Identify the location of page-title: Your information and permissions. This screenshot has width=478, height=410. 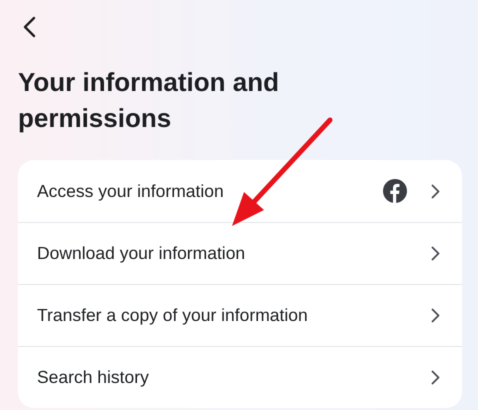
(149, 100).